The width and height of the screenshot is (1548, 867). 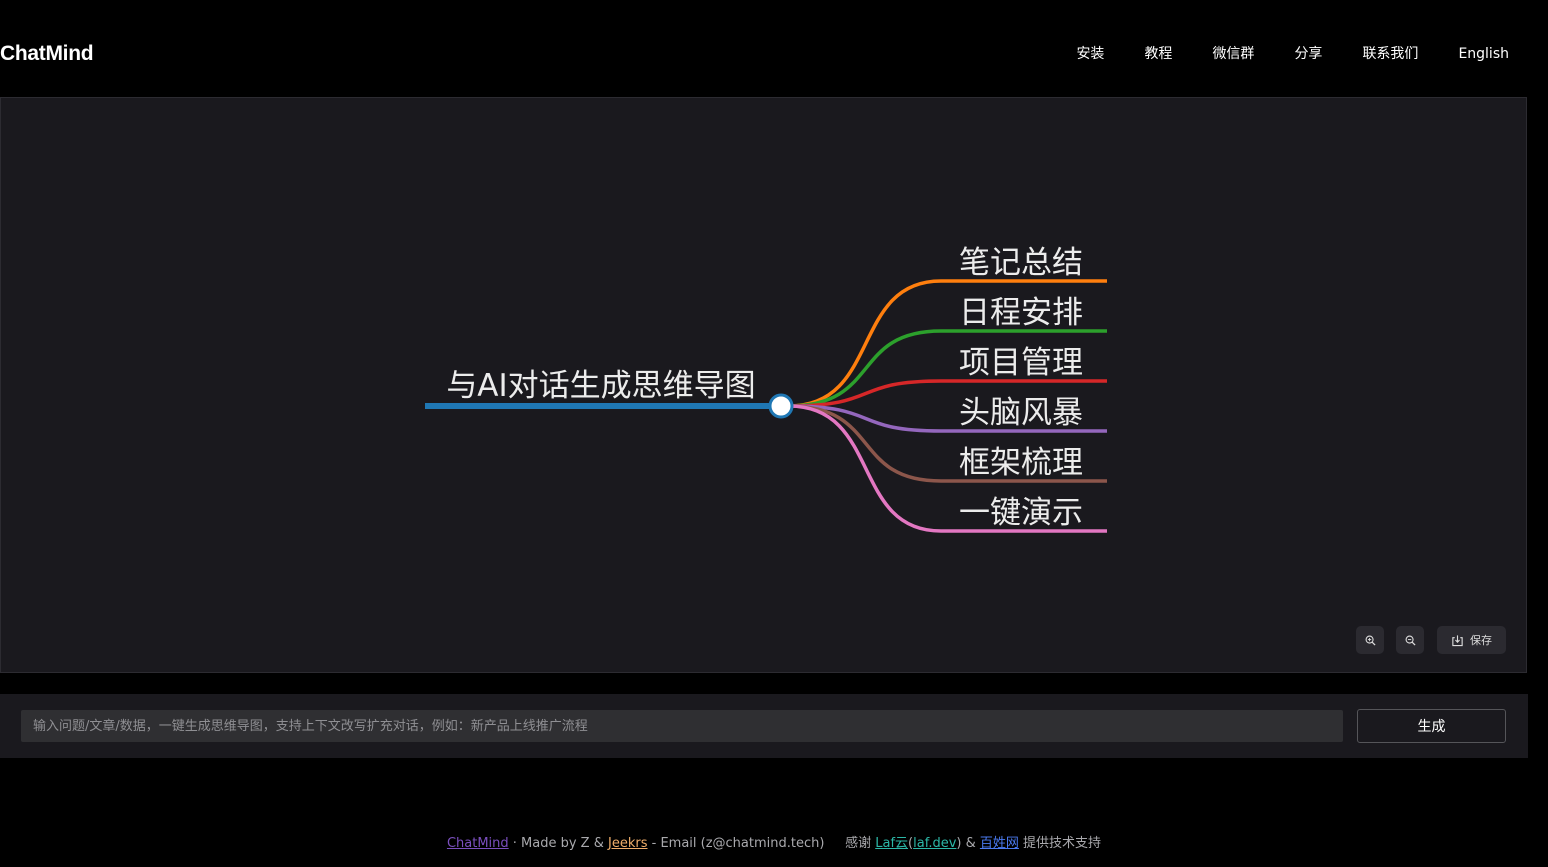 I want to click on footer-email: - Email (z@chatmind.tech) 感谢, so click(x=761, y=843).